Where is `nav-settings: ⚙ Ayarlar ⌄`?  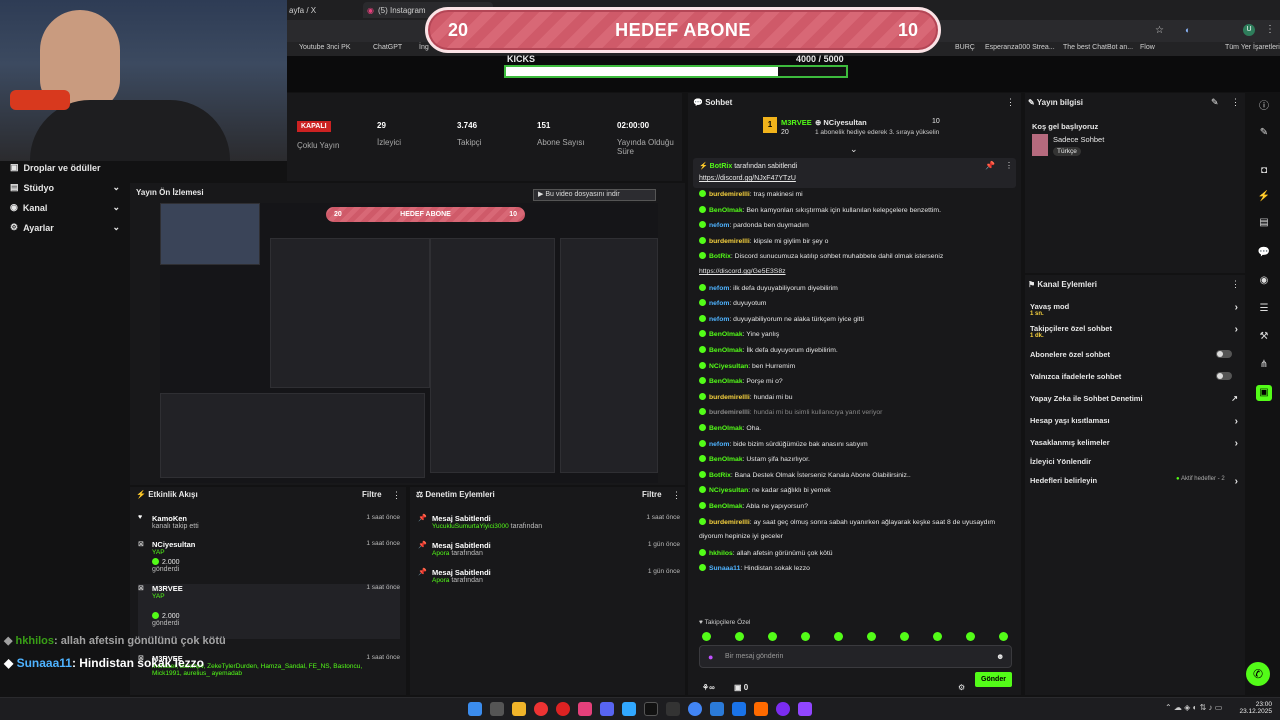 nav-settings: ⚙ Ayarlar ⌄ is located at coordinates (65, 227).